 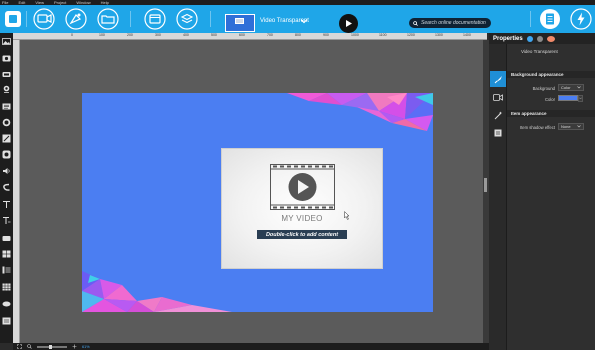 I want to click on tab-video-settings, so click(x=498, y=97).